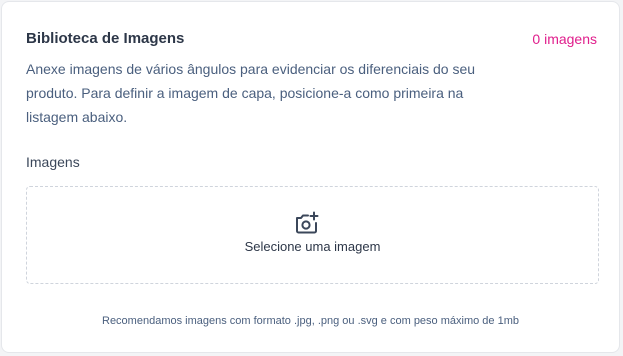 The width and height of the screenshot is (623, 356). Describe the element at coordinates (53, 162) in the screenshot. I see `images-field-label: Imagens` at that location.